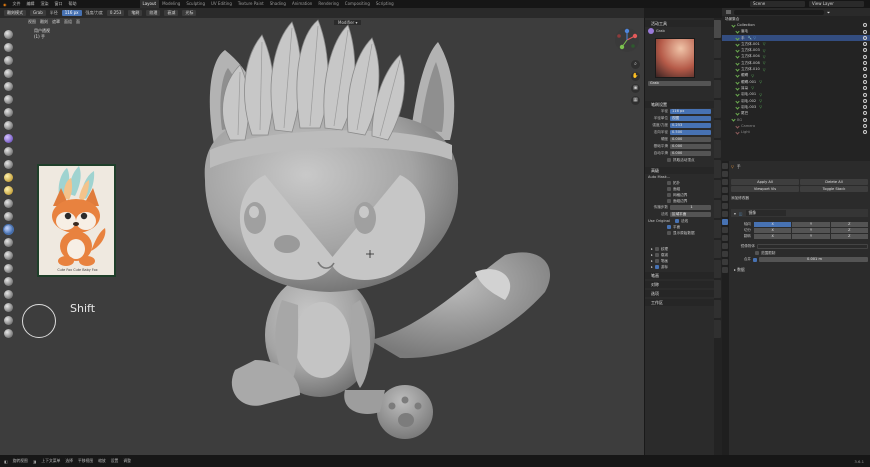 The height and width of the screenshot is (467, 870). I want to click on brush-selector: Grab, so click(38, 13).